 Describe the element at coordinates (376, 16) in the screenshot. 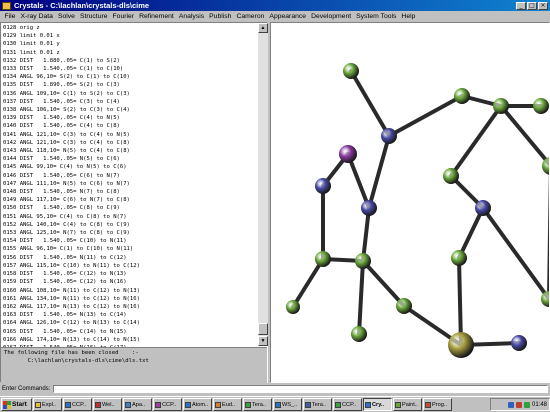

I see `menu-system-tools: System Tools` at that location.